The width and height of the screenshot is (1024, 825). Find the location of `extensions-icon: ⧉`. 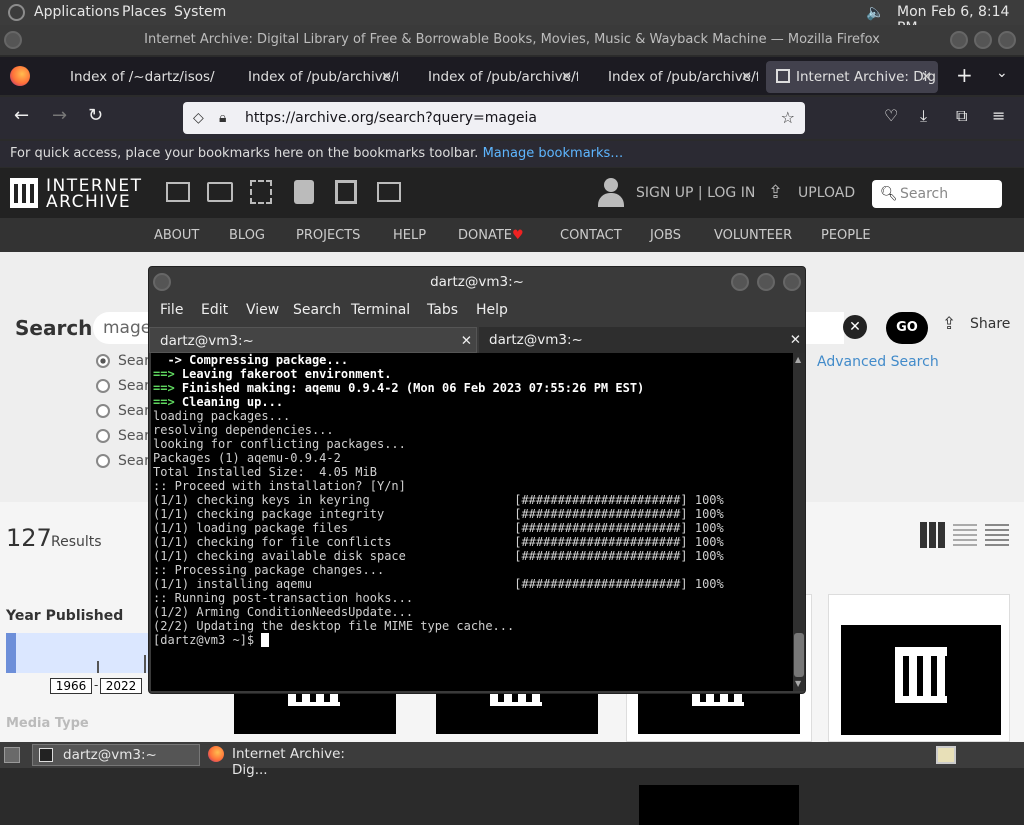

extensions-icon: ⧉ is located at coordinates (961, 116).